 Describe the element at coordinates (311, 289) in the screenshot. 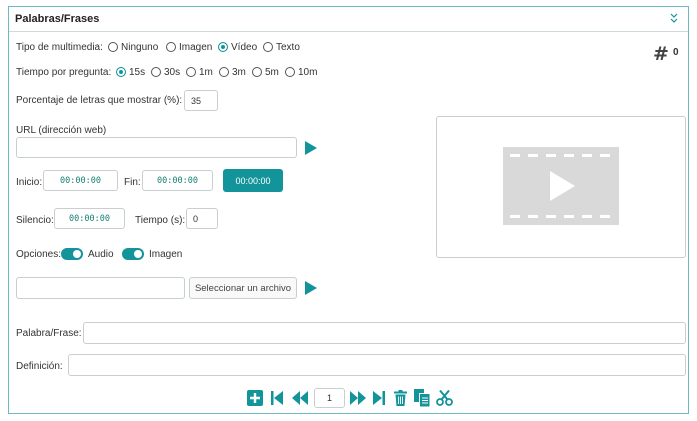

I see `file-play-icon` at that location.